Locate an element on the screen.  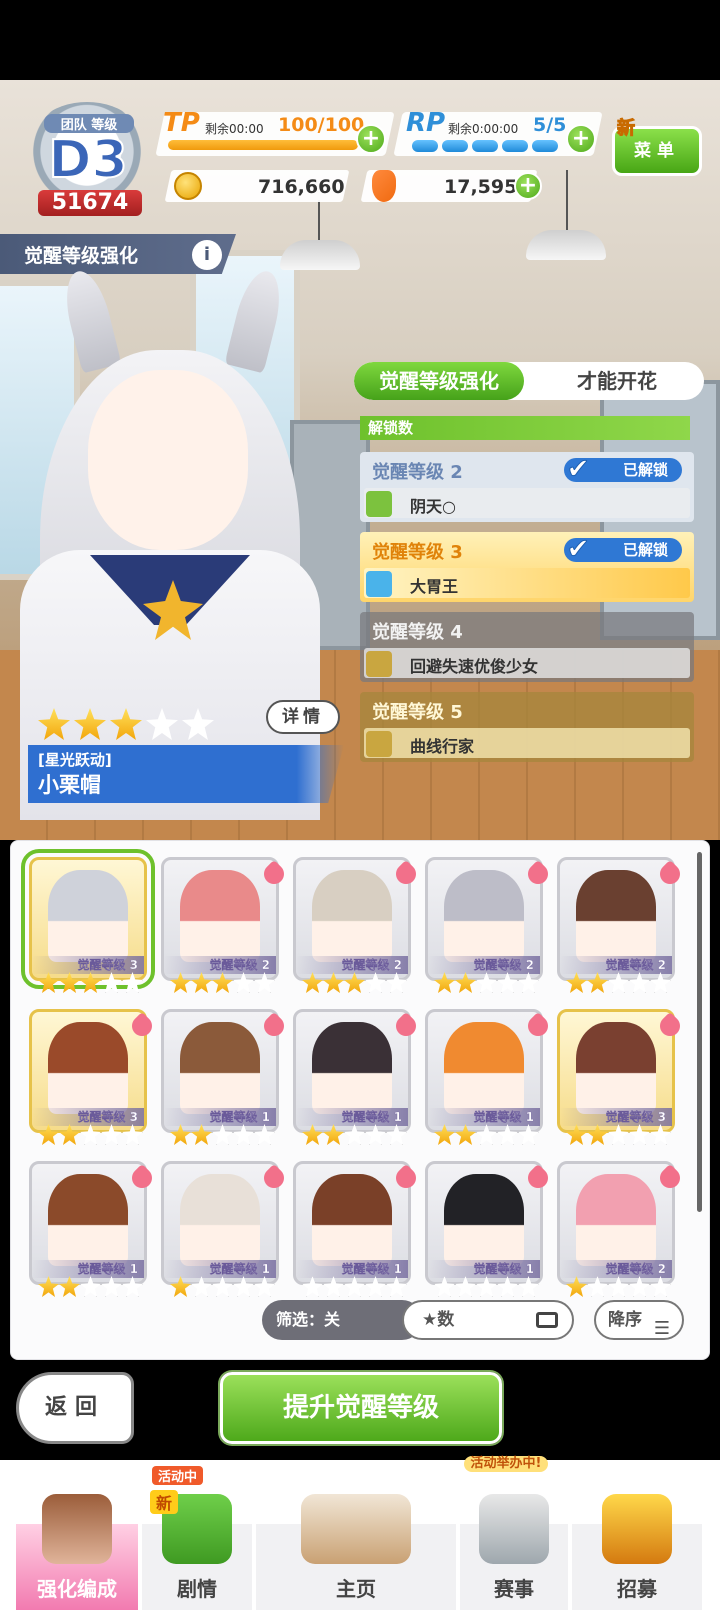
level-title: 觉醒等级 2 is located at coordinates (417, 472).